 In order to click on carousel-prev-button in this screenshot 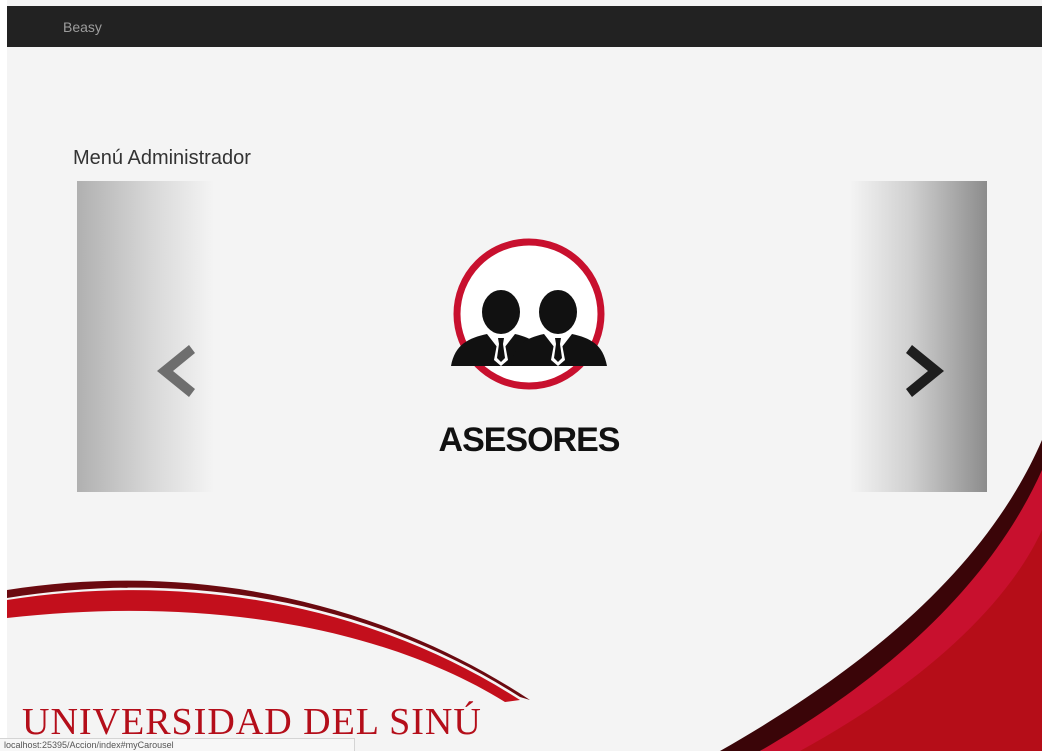, I will do `click(145, 336)`.